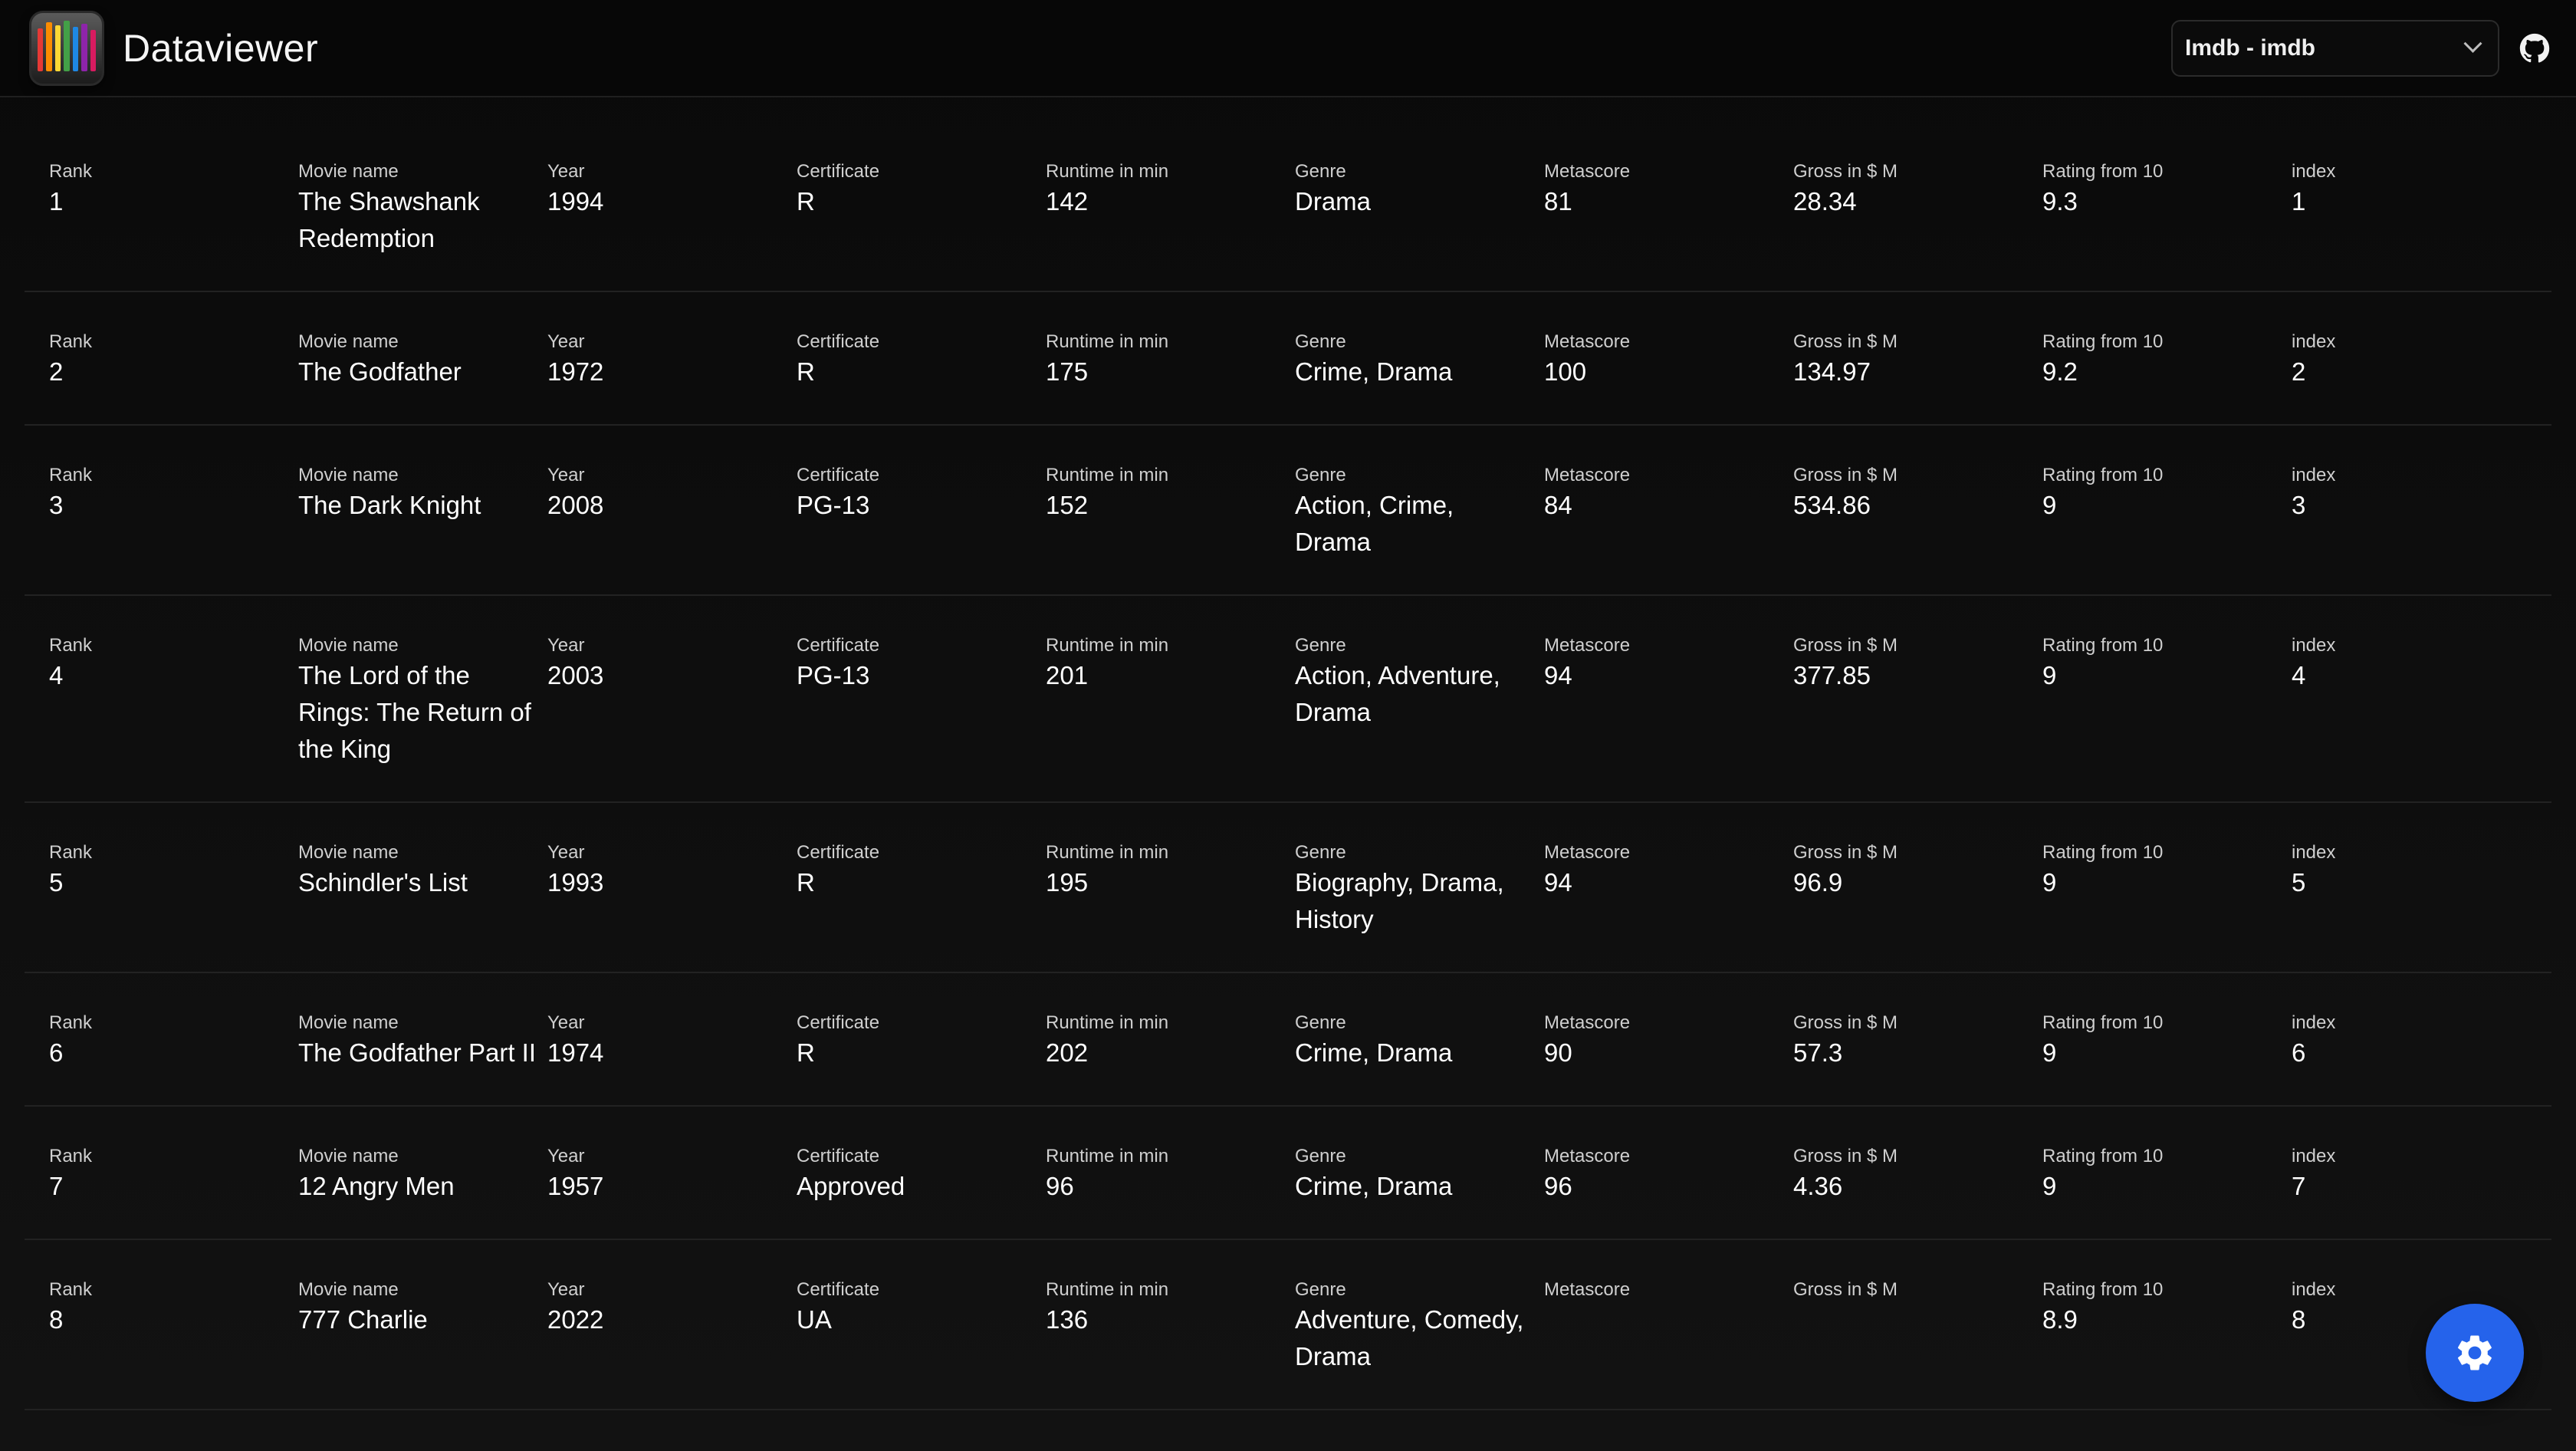 This screenshot has height=1451, width=2576. What do you see at coordinates (672, 1326) in the screenshot?
I see `cell-year: Year 2022` at bounding box center [672, 1326].